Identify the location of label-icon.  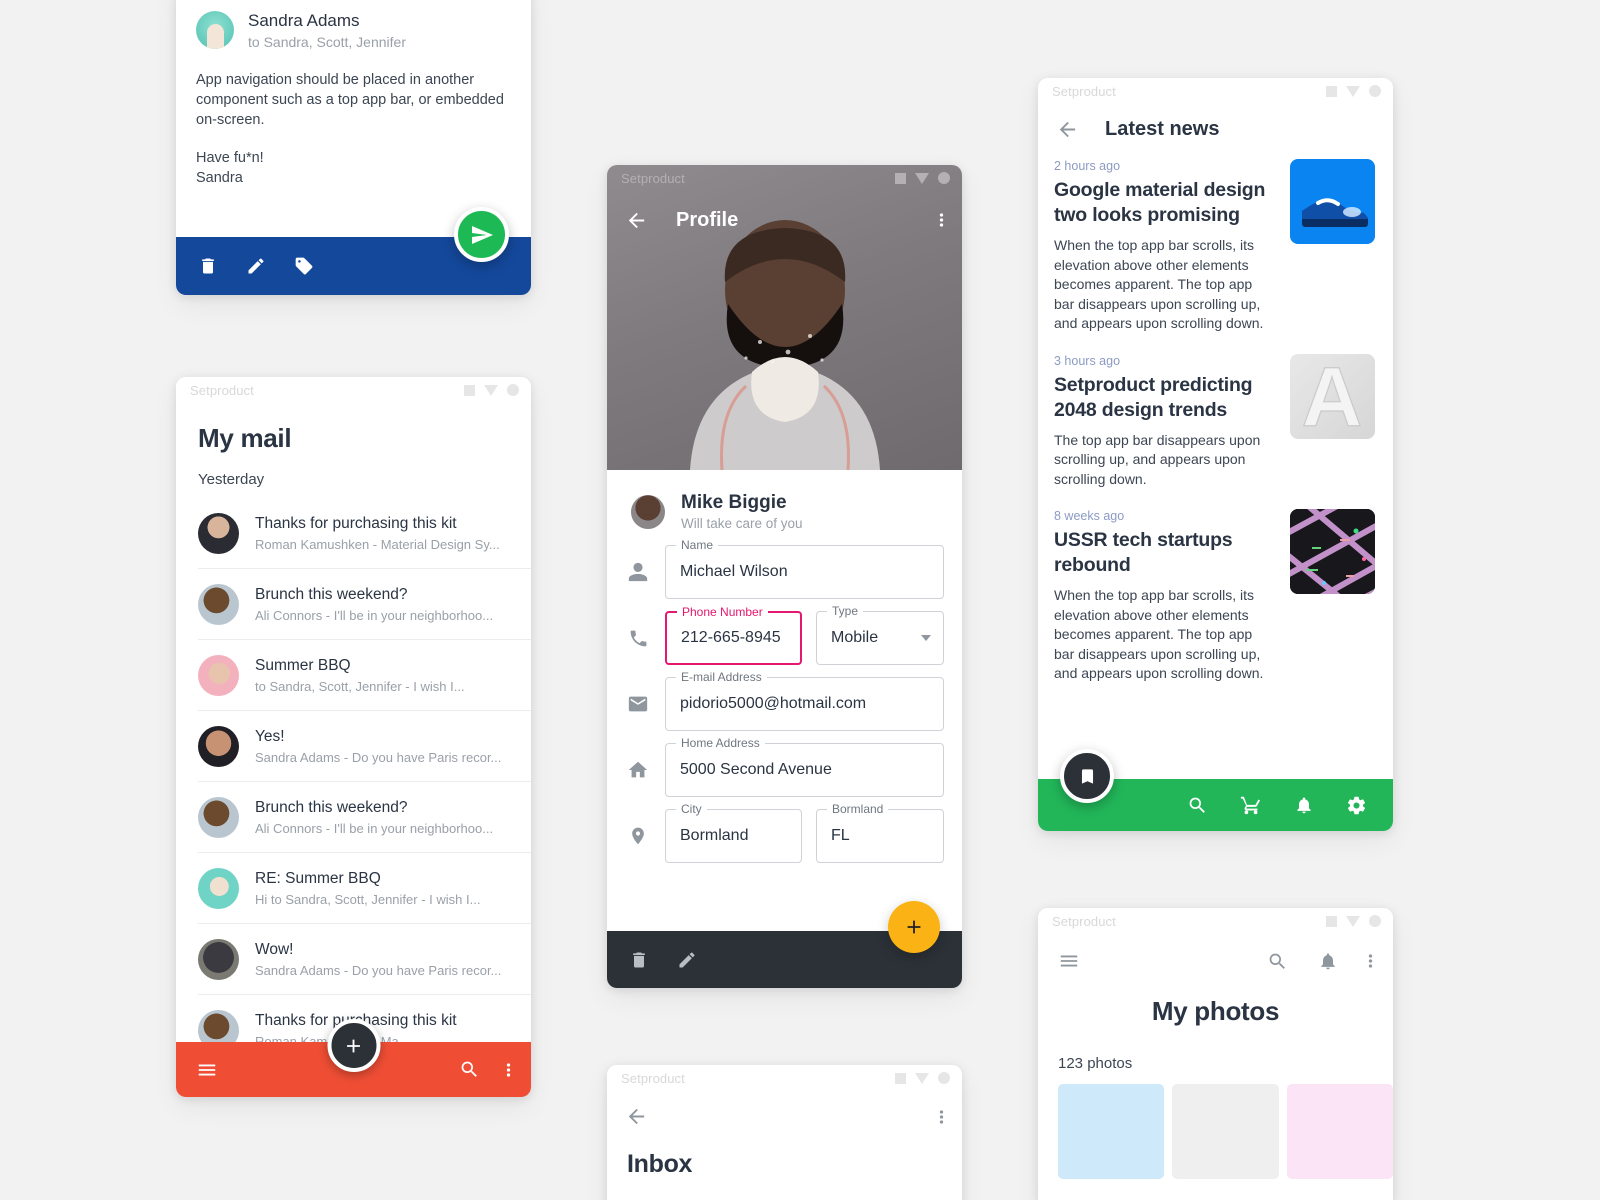
(304, 266).